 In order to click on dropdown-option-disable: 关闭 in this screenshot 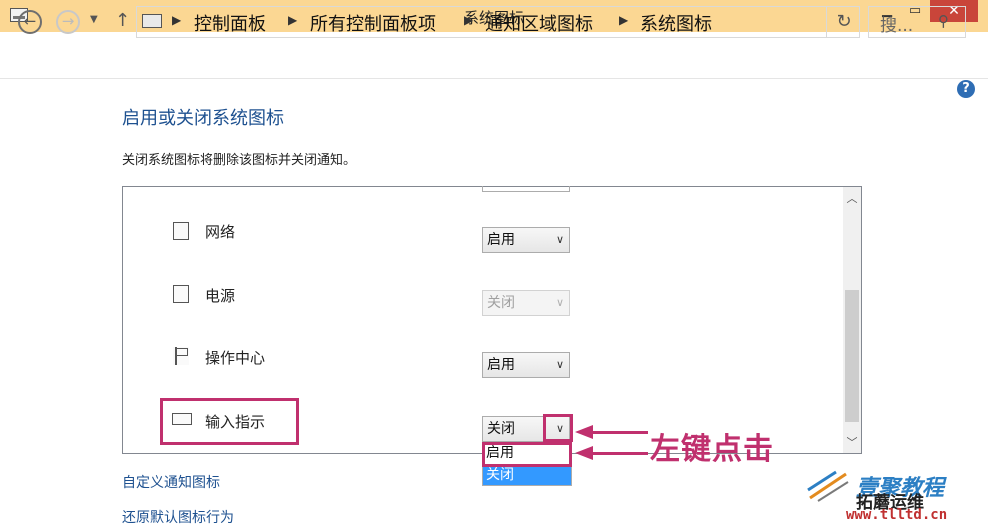, I will do `click(527, 475)`.